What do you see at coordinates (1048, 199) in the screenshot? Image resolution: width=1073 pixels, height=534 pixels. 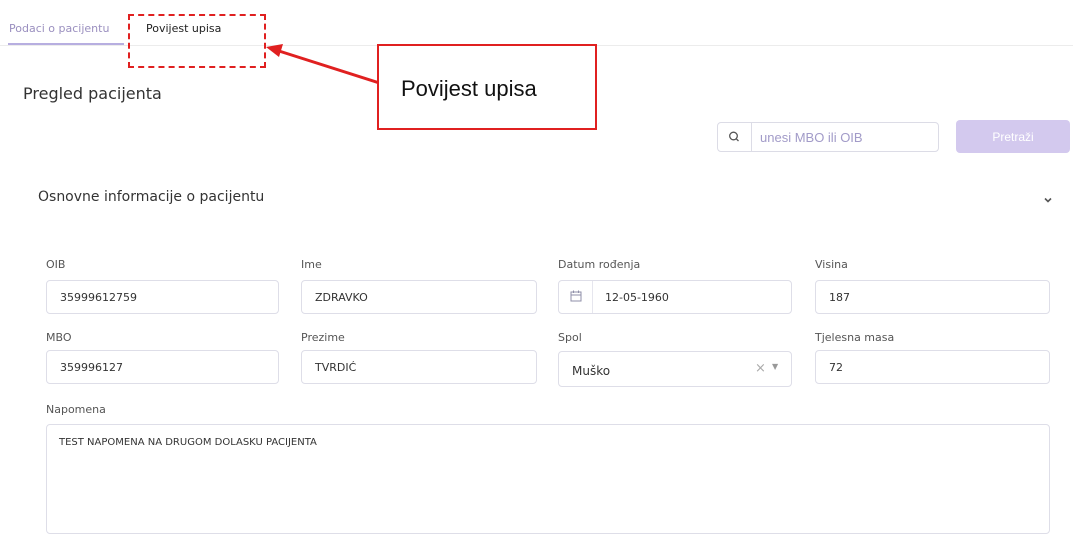 I see `chevron-down-icon` at bounding box center [1048, 199].